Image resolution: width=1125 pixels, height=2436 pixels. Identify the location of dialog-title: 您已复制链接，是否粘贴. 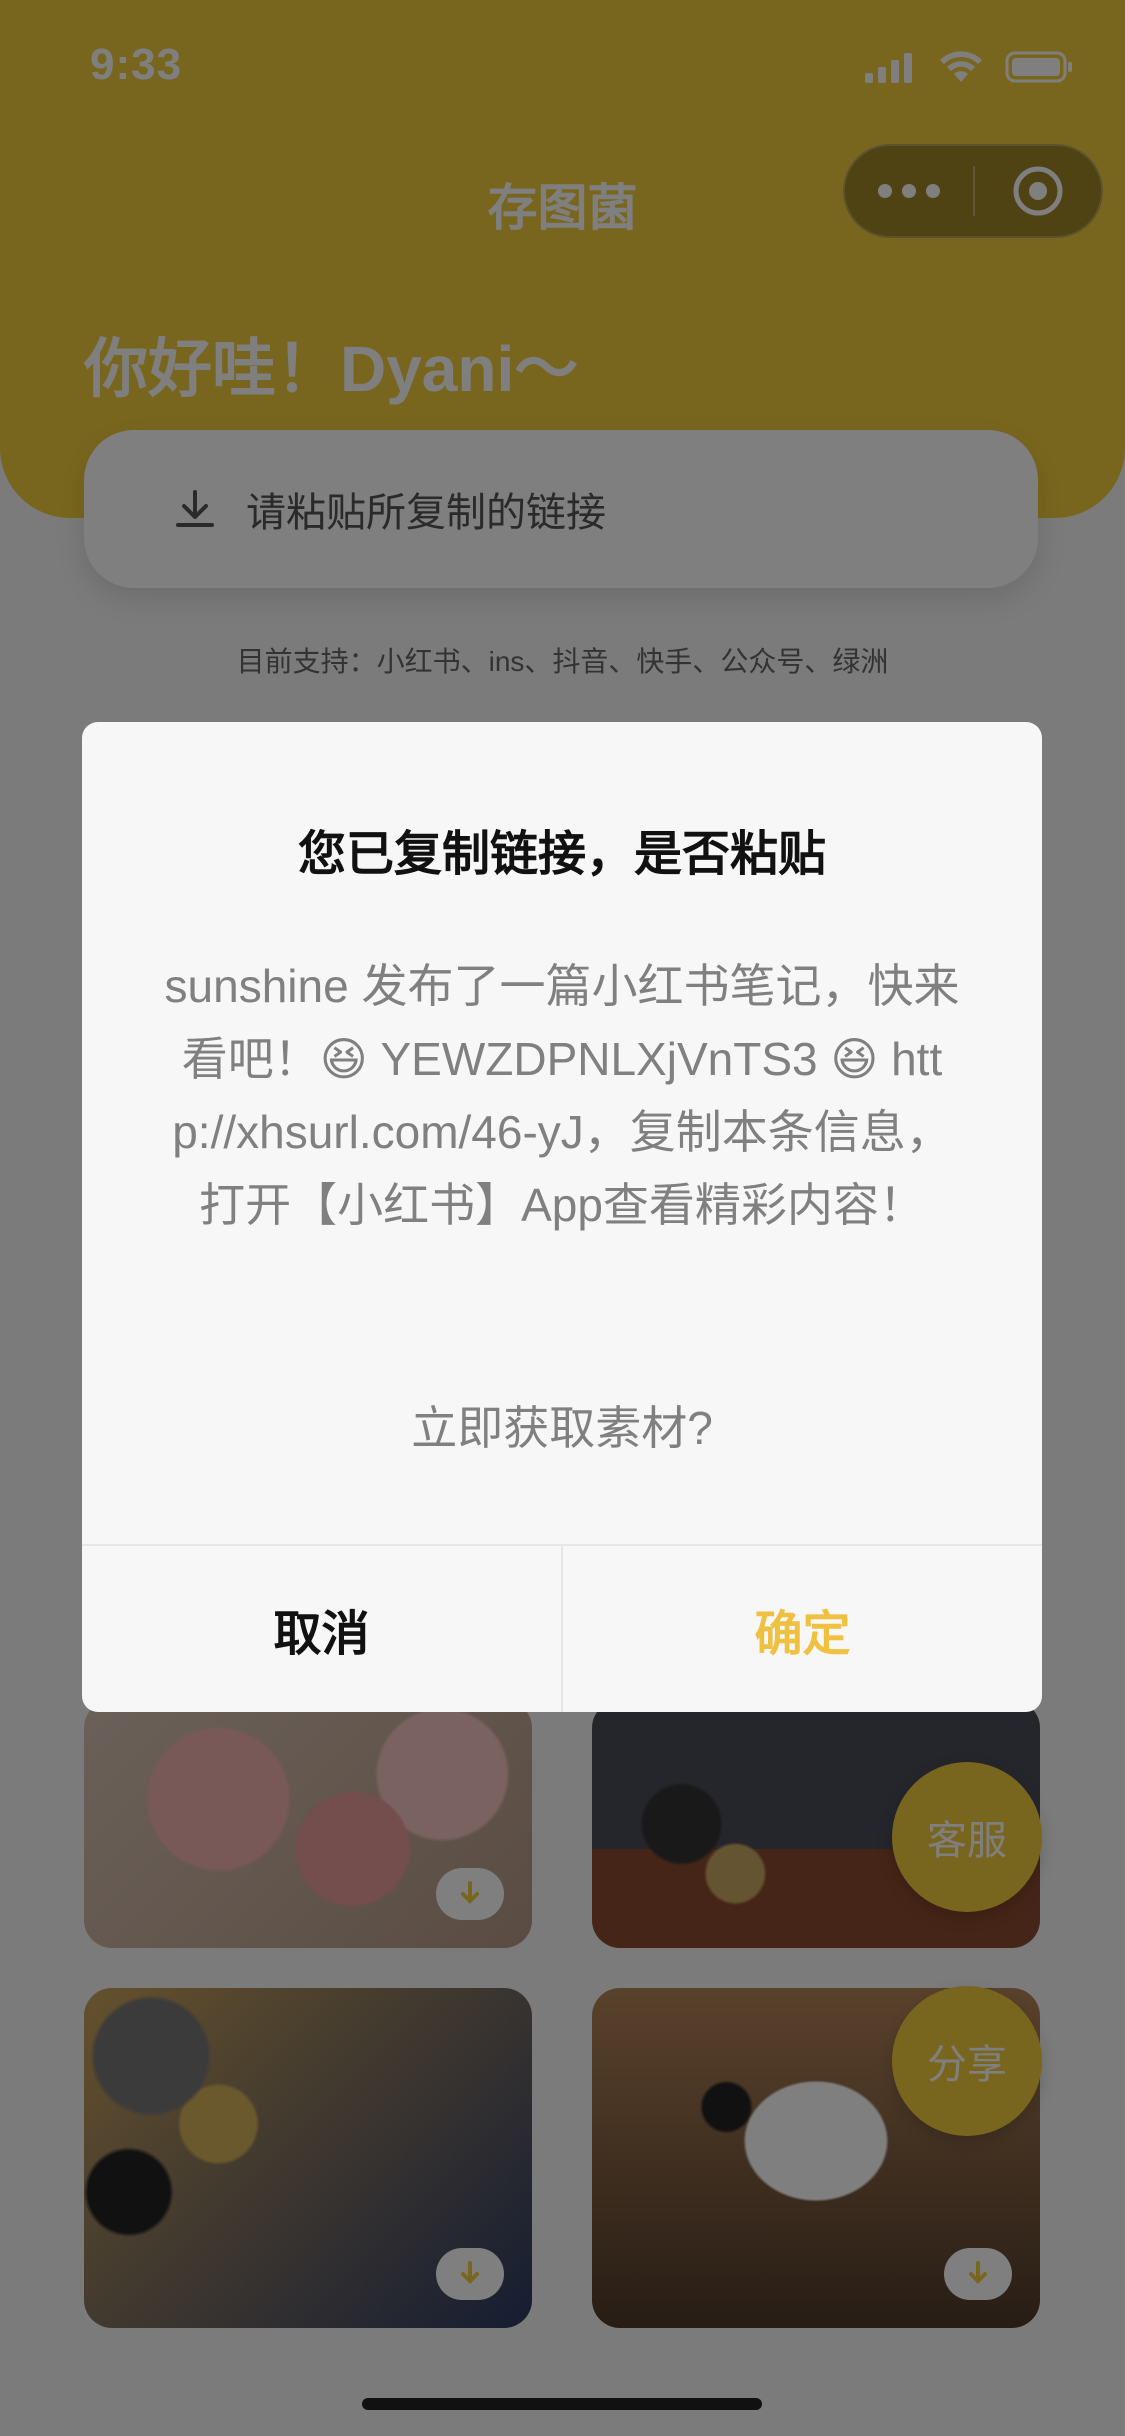
(561, 854).